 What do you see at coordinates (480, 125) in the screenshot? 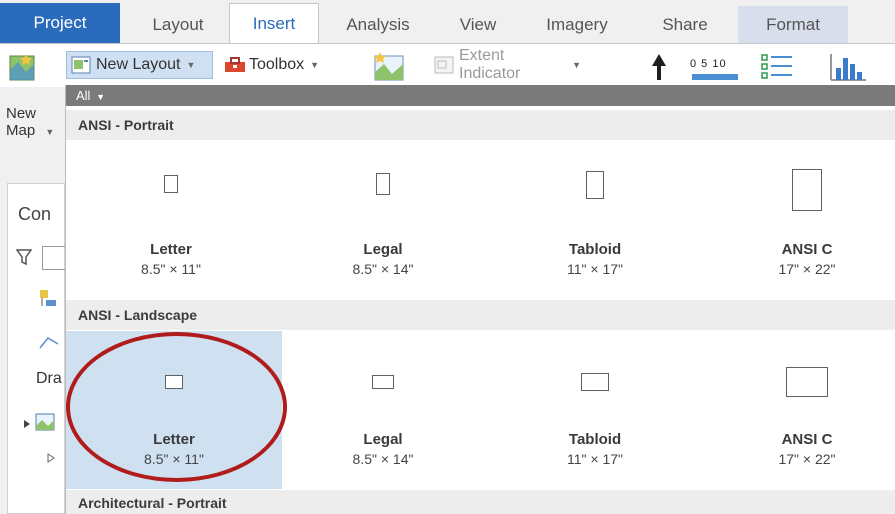
I see `section-ansi-portrait: ANSI - Portrait` at bounding box center [480, 125].